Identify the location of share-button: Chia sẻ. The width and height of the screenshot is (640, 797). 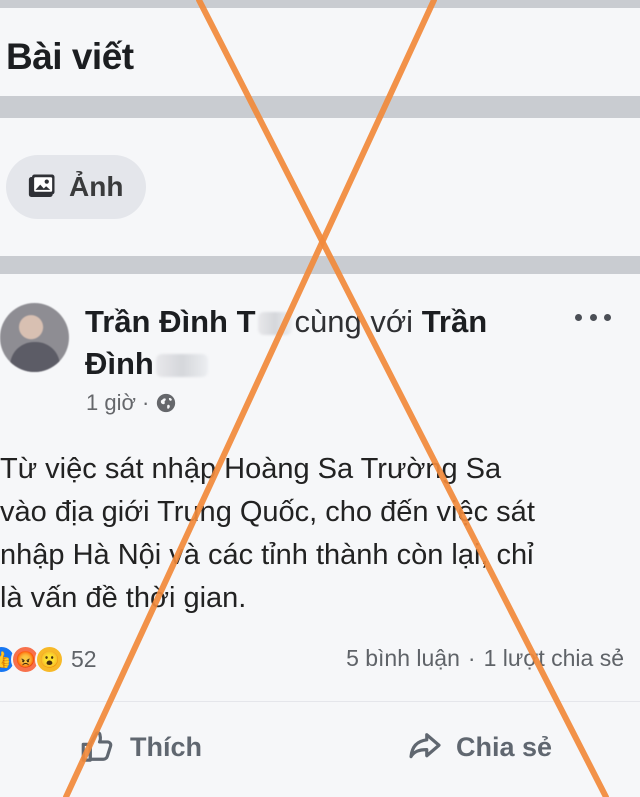
(478, 747).